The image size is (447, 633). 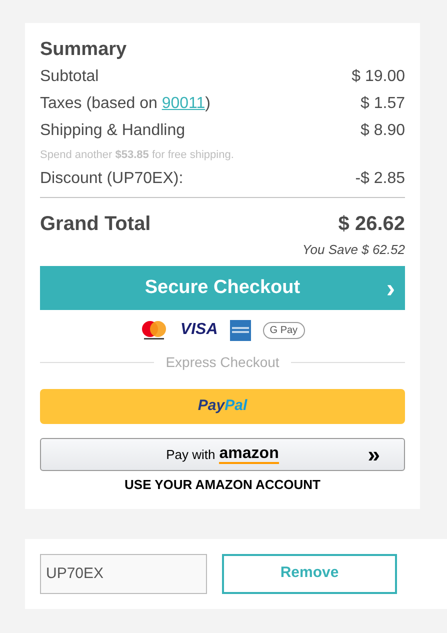 I want to click on gpay-logo: G Pay, so click(x=283, y=330).